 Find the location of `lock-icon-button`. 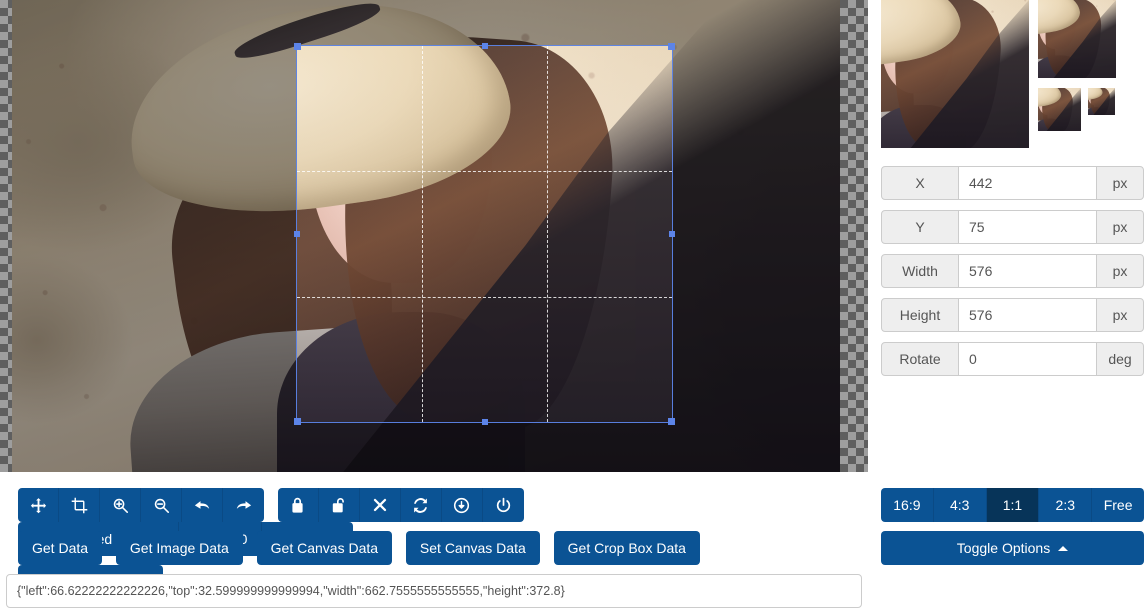

lock-icon-button is located at coordinates (298, 505).